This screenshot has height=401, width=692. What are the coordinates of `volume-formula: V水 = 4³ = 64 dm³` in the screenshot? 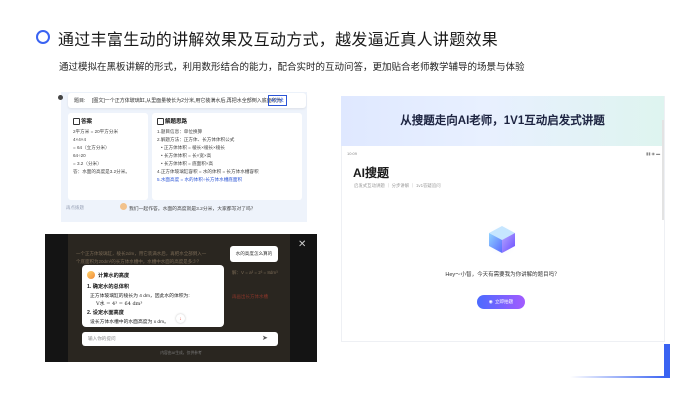 It's located at (119, 304).